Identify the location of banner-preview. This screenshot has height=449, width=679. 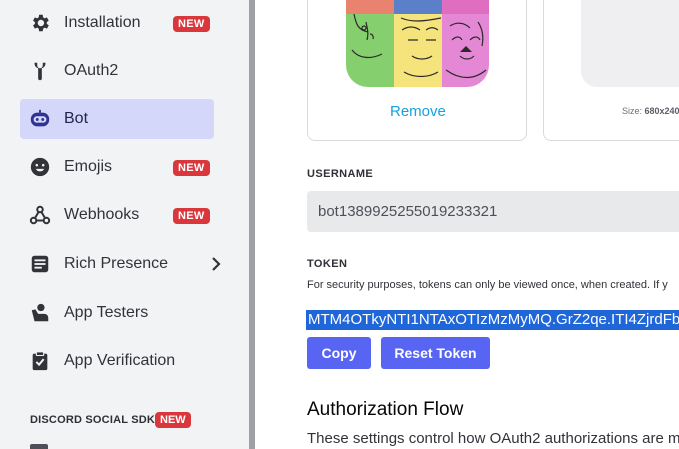
(630, 43).